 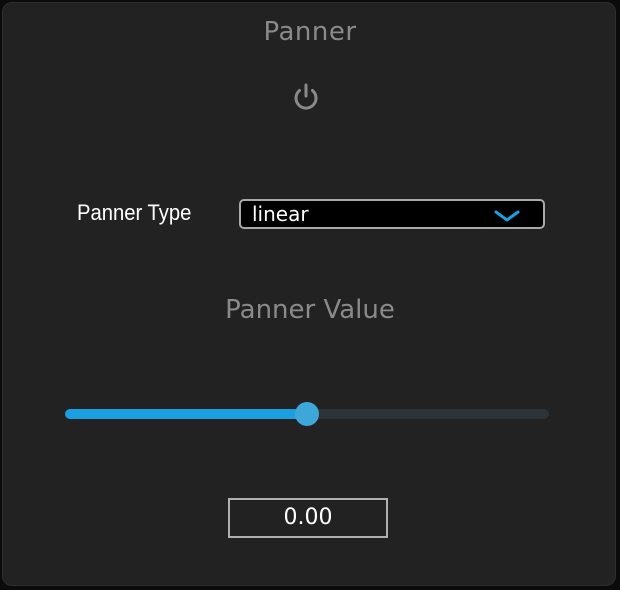 I want to click on slider-thumb, so click(x=307, y=414).